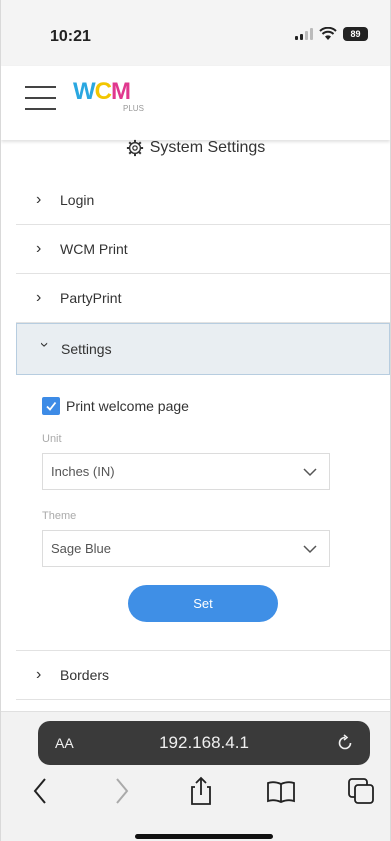 The image size is (391, 841). I want to click on bookmarks-icon, so click(281, 791).